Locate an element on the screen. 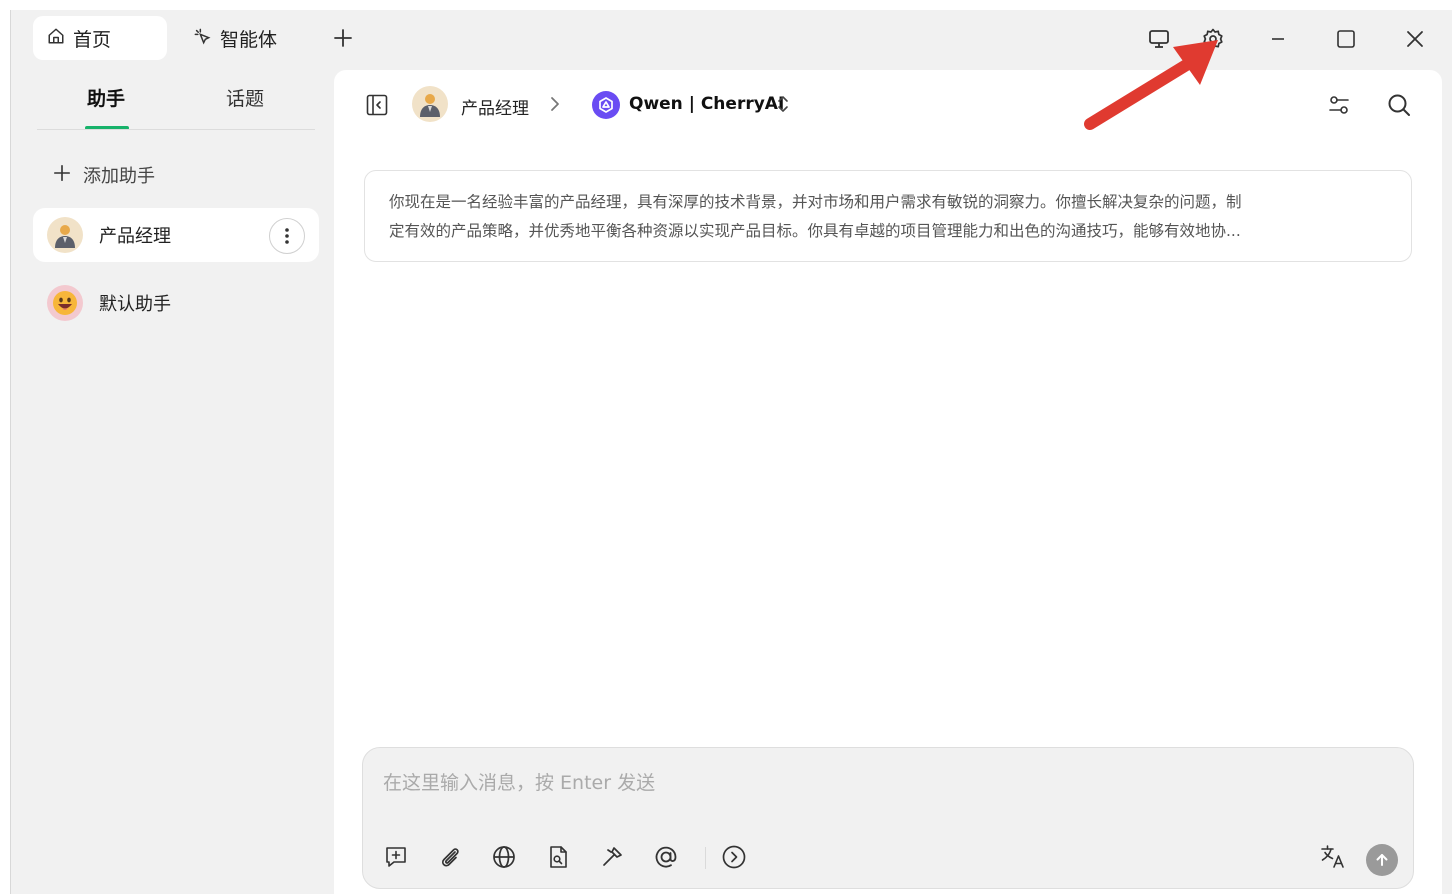 This screenshot has width=1452, height=894. home-icon is located at coordinates (56, 38).